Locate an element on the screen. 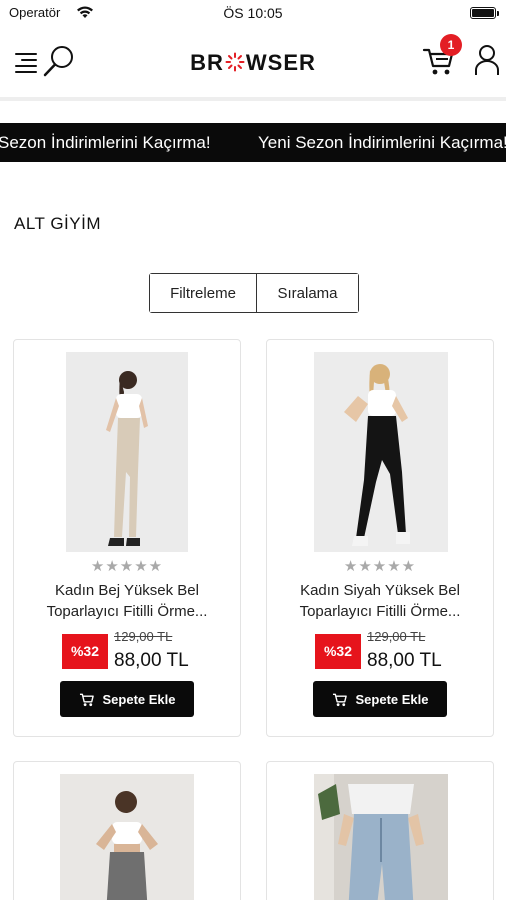 This screenshot has width=506, height=900. logo-sunburst-icon is located at coordinates (235, 62).